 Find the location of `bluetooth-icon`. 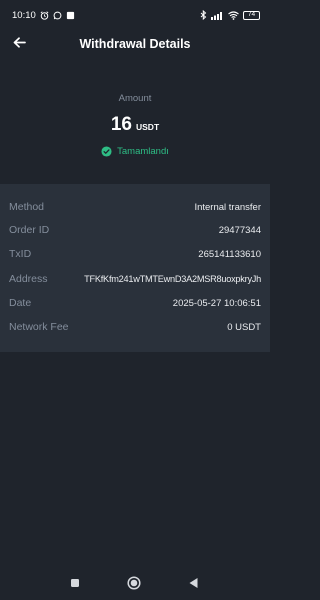

bluetooth-icon is located at coordinates (203, 15).